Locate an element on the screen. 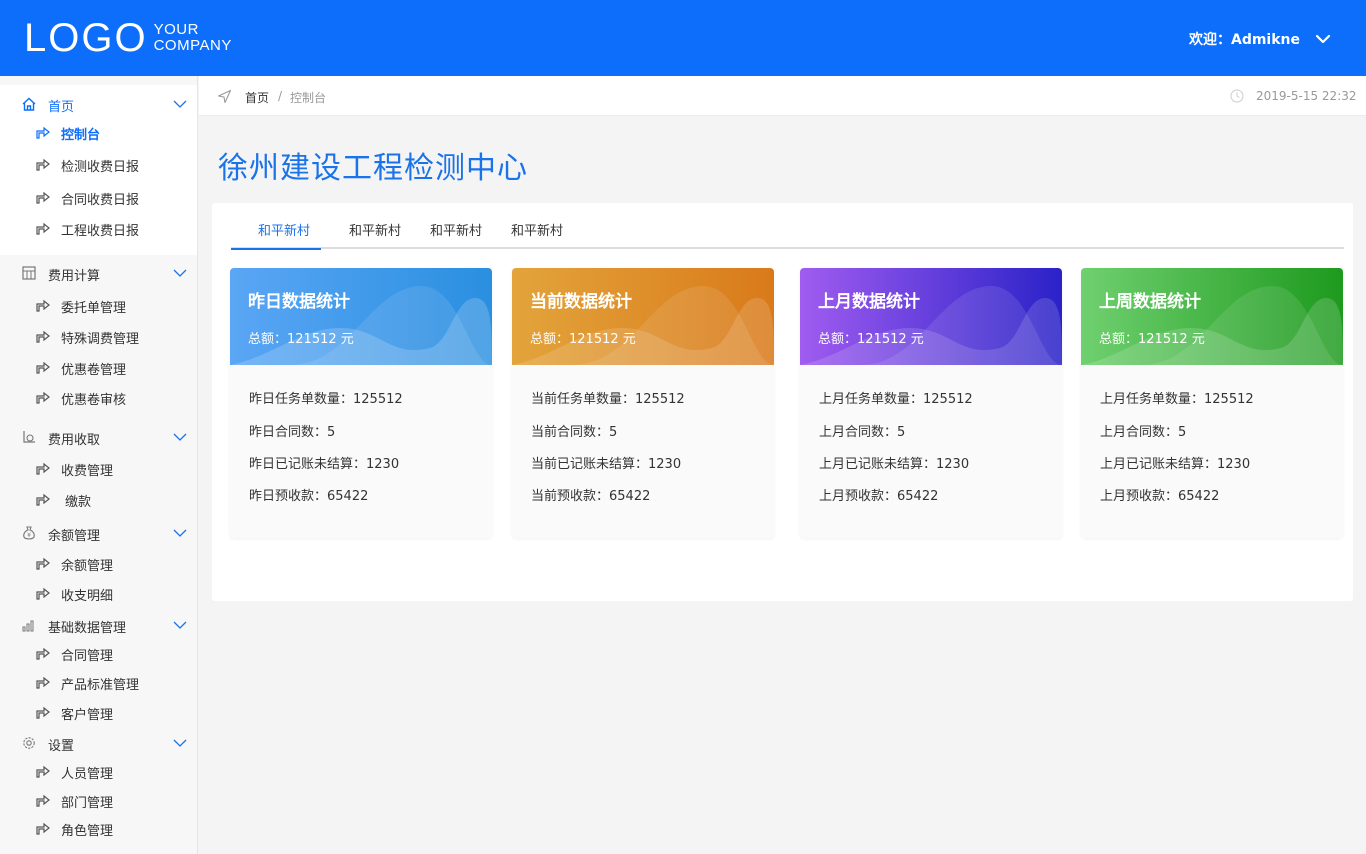 The width and height of the screenshot is (1366, 854). sidebar-item-label: 合同管理 is located at coordinates (87, 656).